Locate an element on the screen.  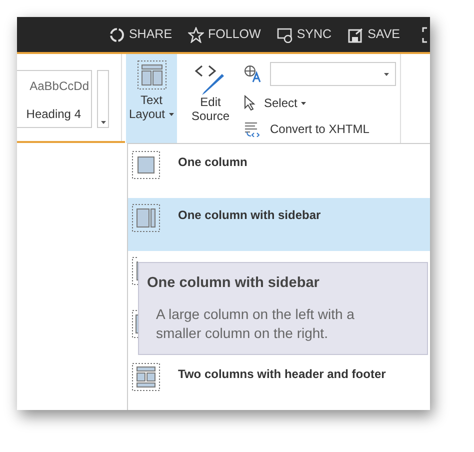
tooltip-text: A large column on the left with a smaller column on the right. is located at coordinates (255, 323).